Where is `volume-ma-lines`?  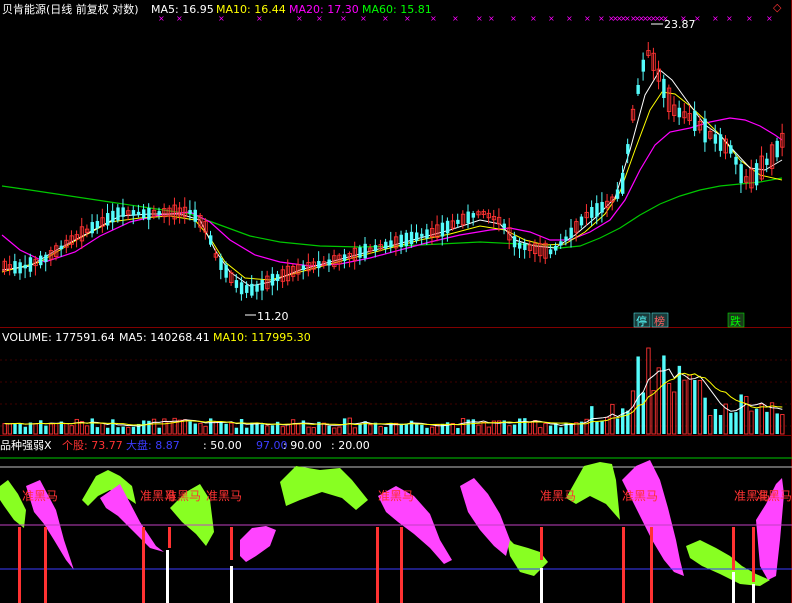
volume-ma-lines is located at coordinates (393, 397).